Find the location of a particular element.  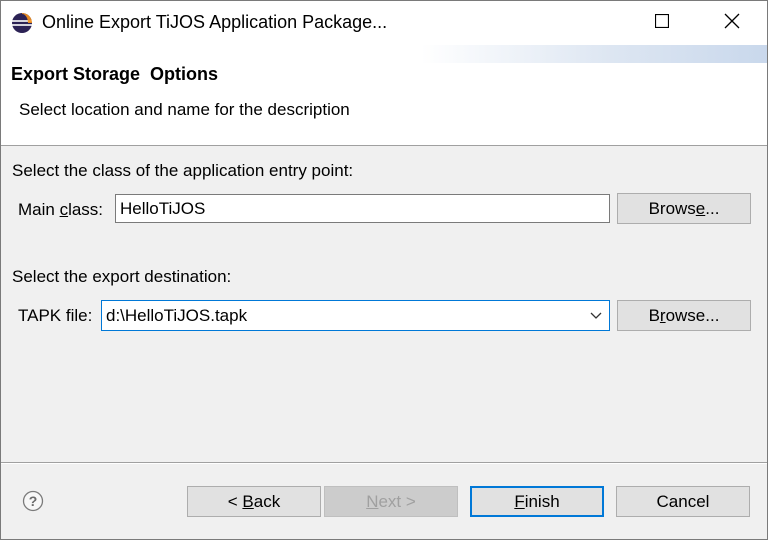

finish-button: Finish is located at coordinates (537, 501).